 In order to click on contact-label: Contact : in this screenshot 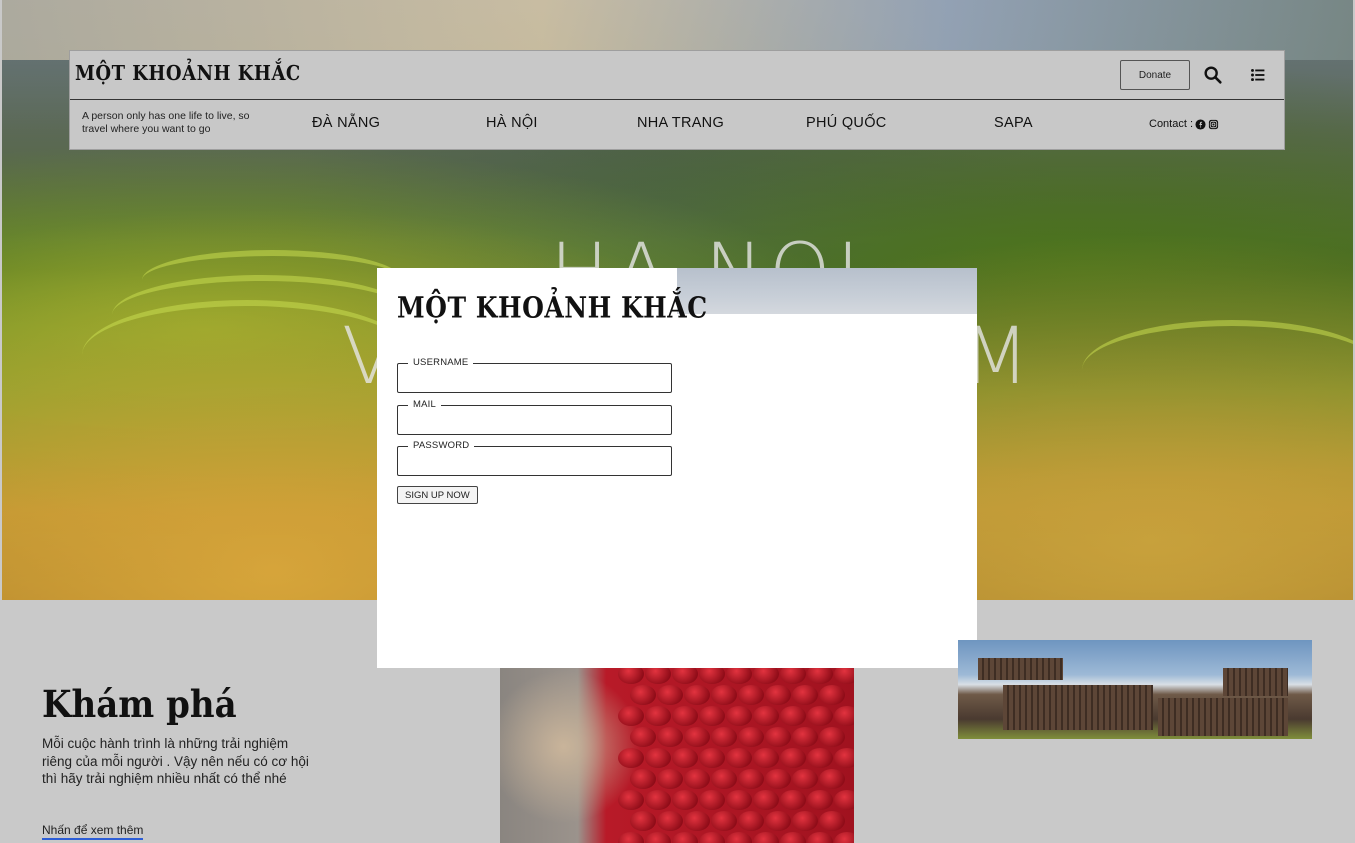, I will do `click(1171, 124)`.